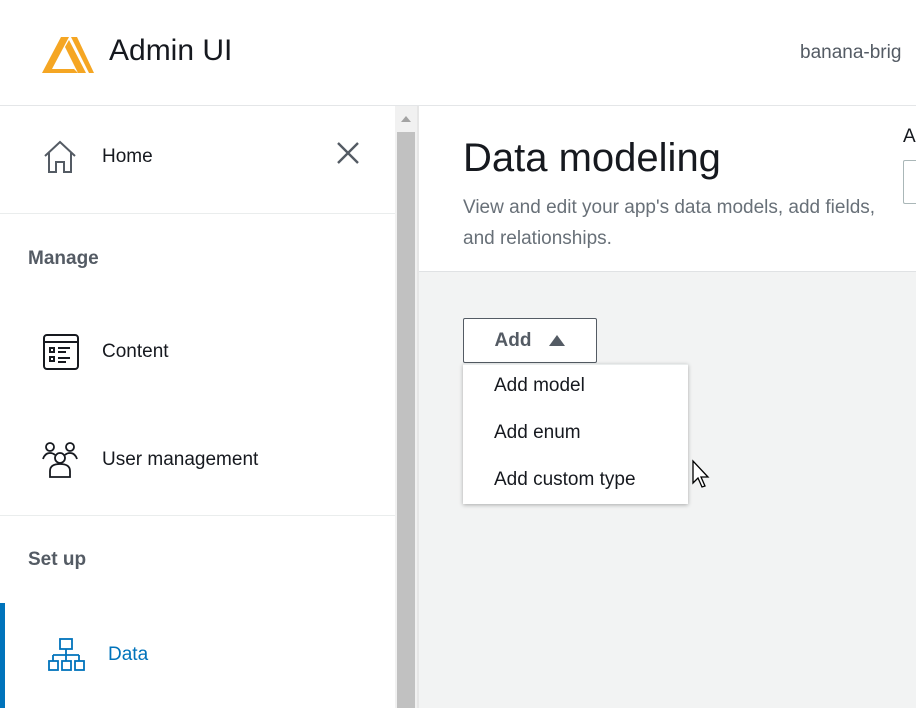  Describe the element at coordinates (348, 153) in the screenshot. I see `close-icon` at that location.